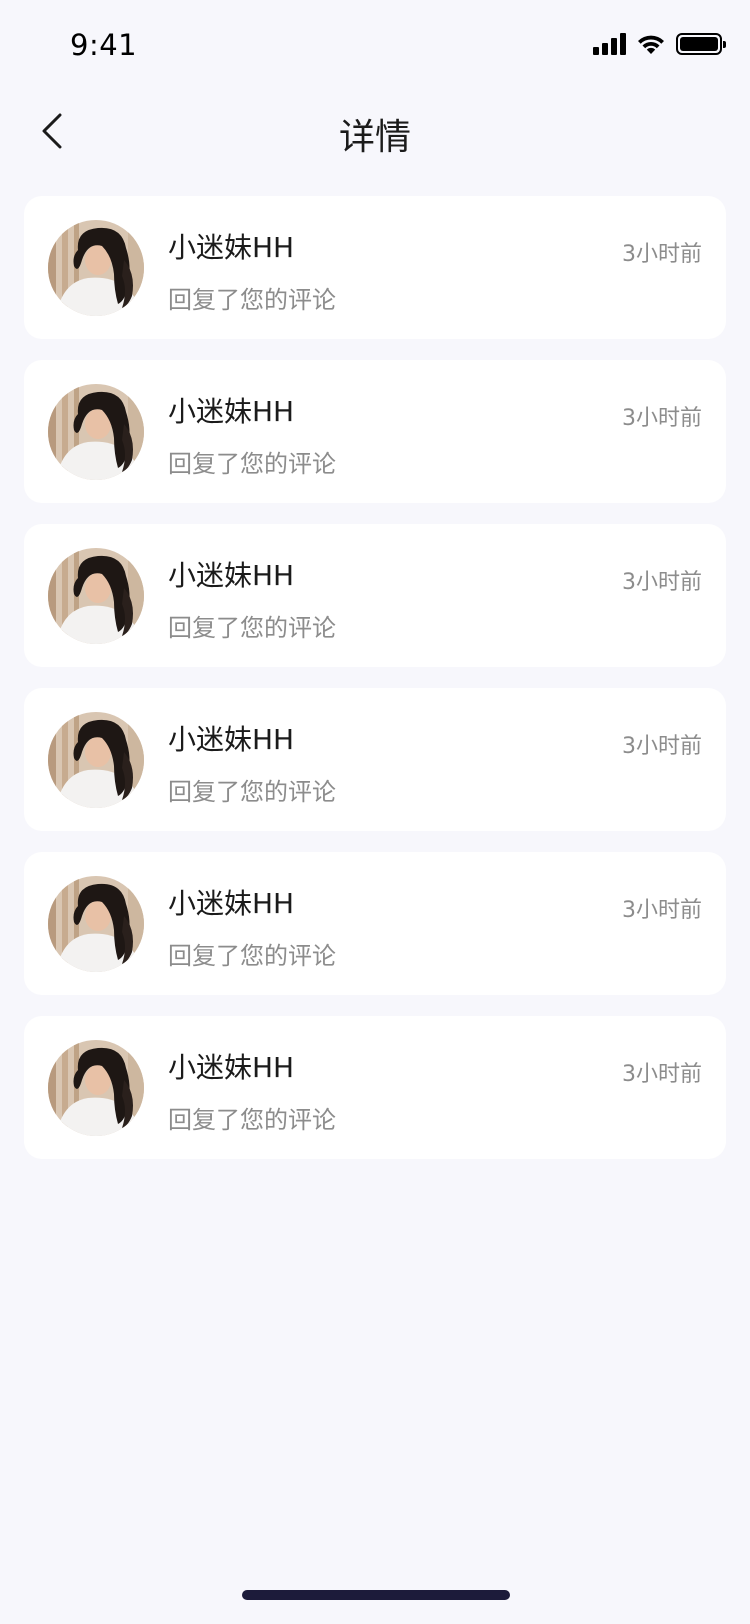 Image resolution: width=750 pixels, height=1624 pixels. Describe the element at coordinates (651, 44) in the screenshot. I see `wifi-icon` at that location.